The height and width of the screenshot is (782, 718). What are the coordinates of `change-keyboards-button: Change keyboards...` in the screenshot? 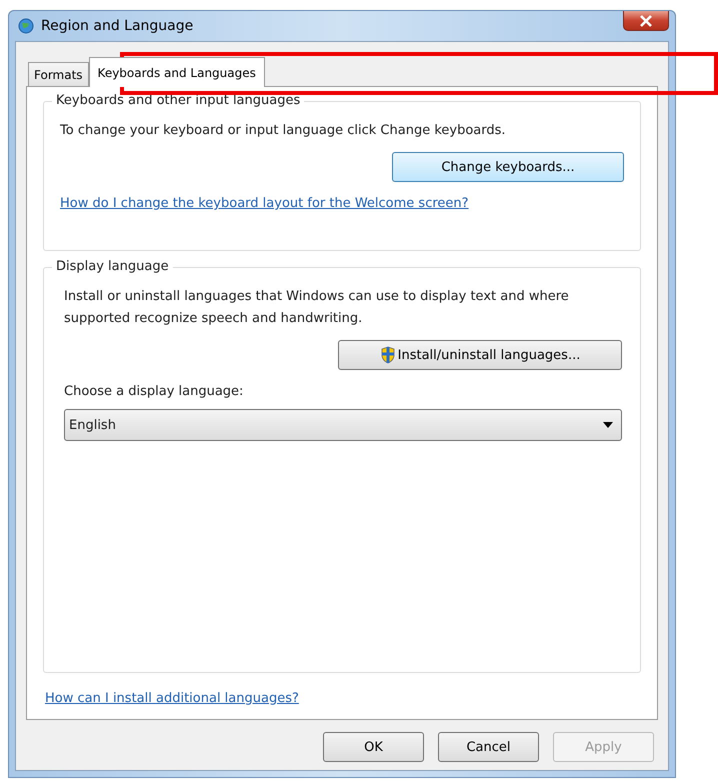 It's located at (508, 167).